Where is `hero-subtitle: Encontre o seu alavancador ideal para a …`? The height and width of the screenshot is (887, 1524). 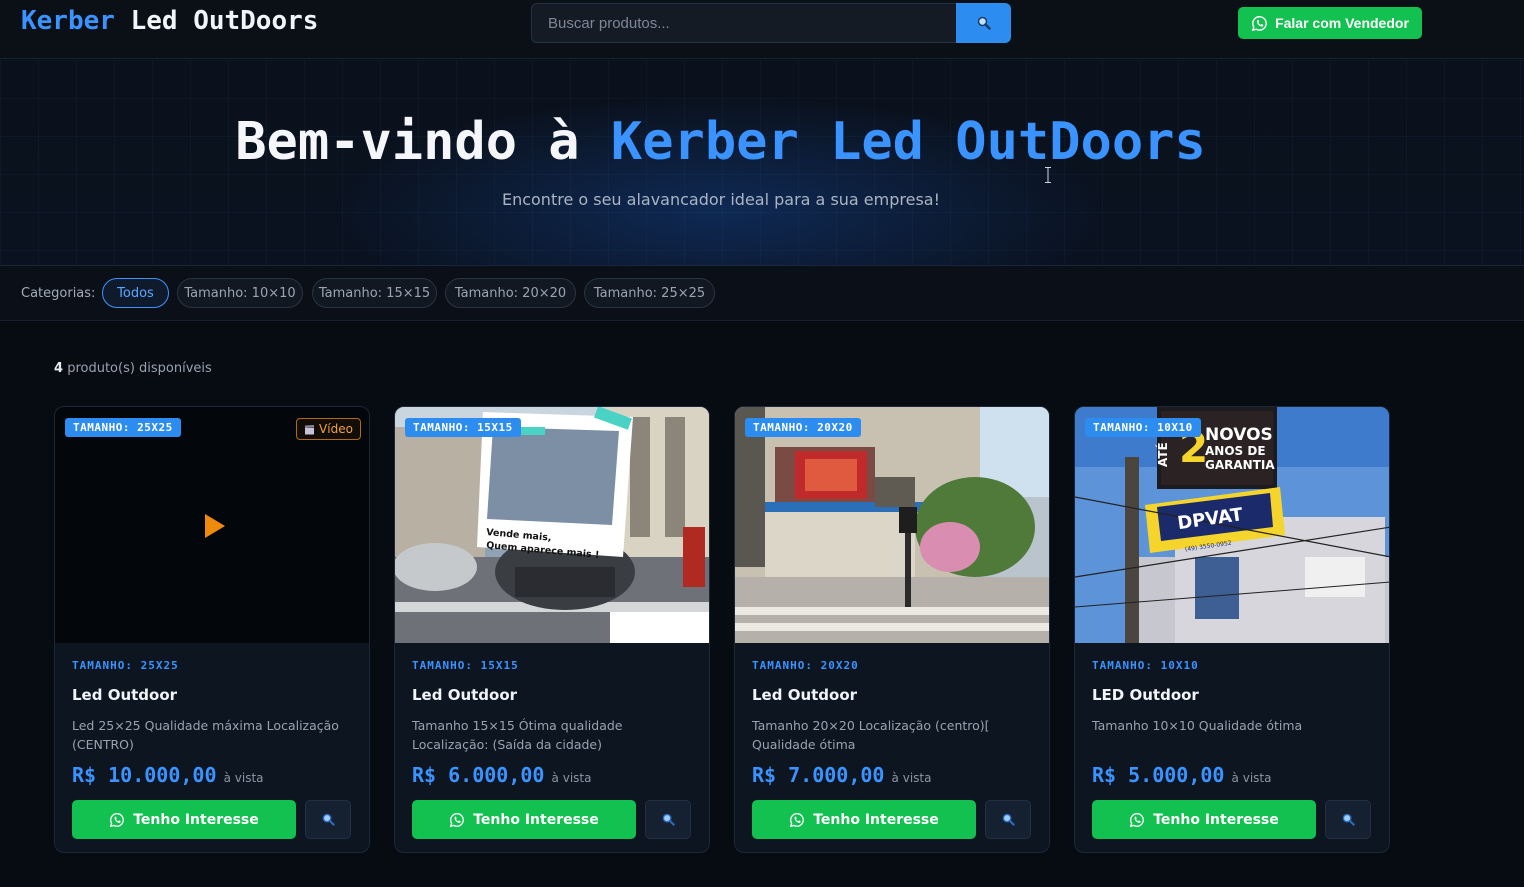 hero-subtitle: Encontre o seu alavancador ideal para a … is located at coordinates (721, 199).